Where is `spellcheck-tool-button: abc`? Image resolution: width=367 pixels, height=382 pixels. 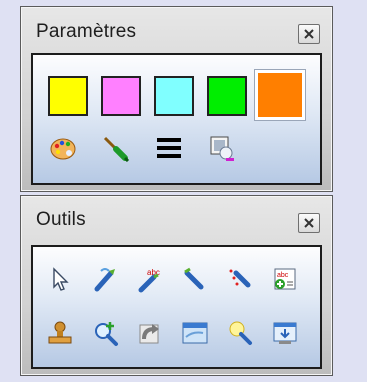
spellcheck-tool-button: abc is located at coordinates (150, 279).